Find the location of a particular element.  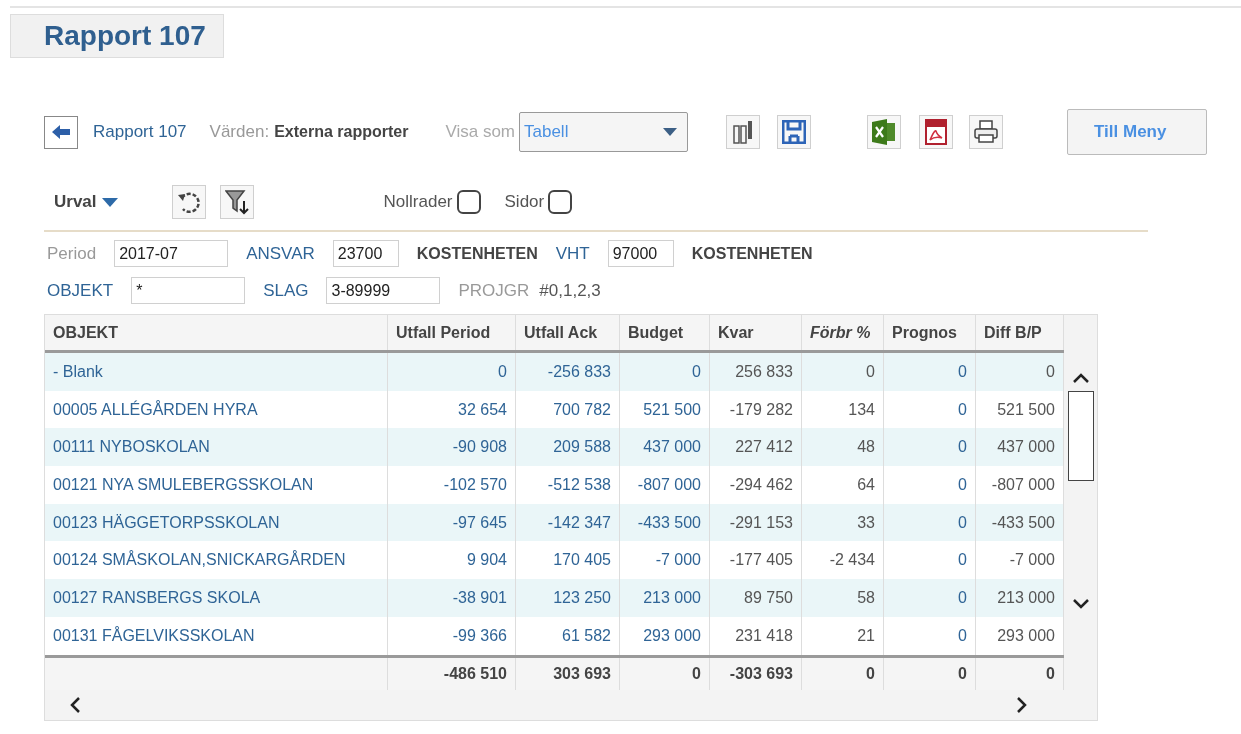

table-cell: - Blank is located at coordinates (216, 372).